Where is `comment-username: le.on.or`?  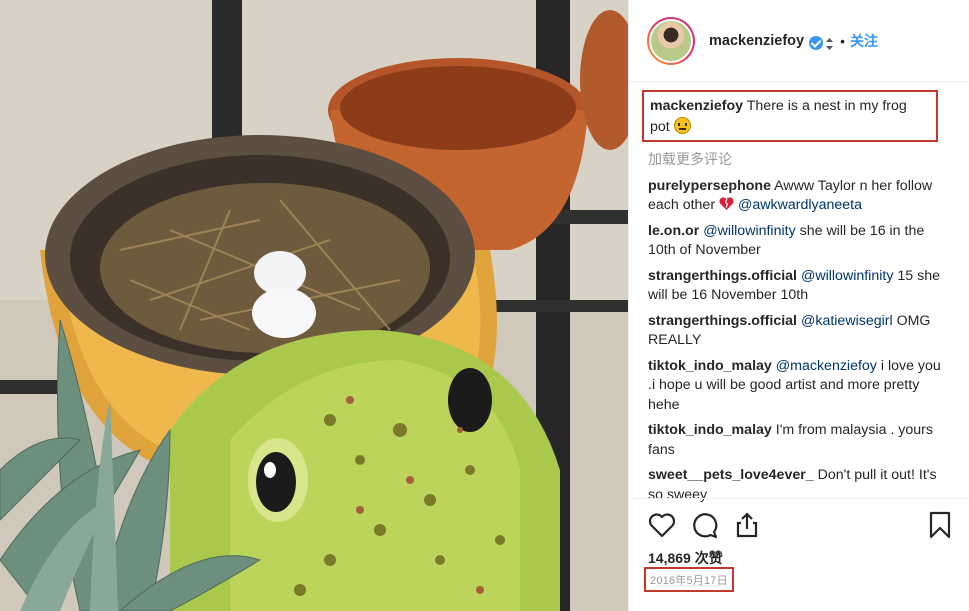 comment-username: le.on.or is located at coordinates (673, 231).